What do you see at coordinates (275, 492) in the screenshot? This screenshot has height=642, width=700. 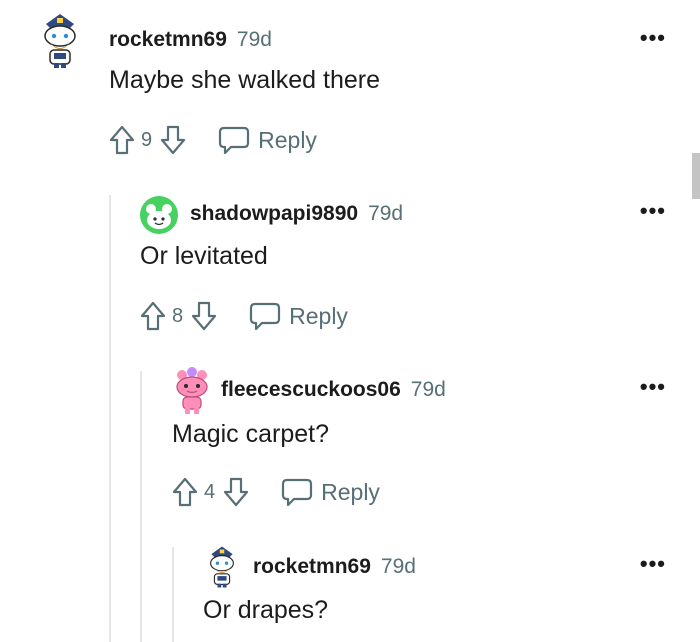 I see `comment-actions: 4 Reply` at bounding box center [275, 492].